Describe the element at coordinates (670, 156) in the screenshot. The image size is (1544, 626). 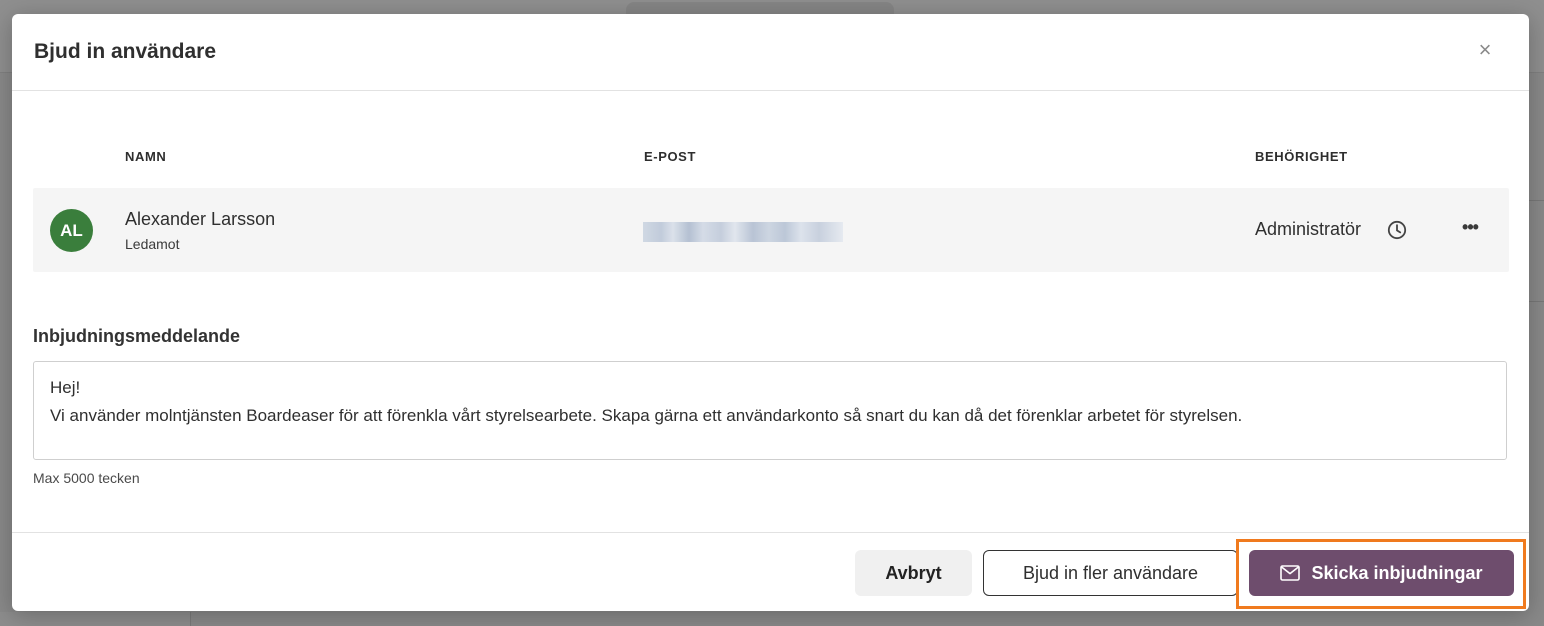
I see `column-header-email: E-POST` at that location.